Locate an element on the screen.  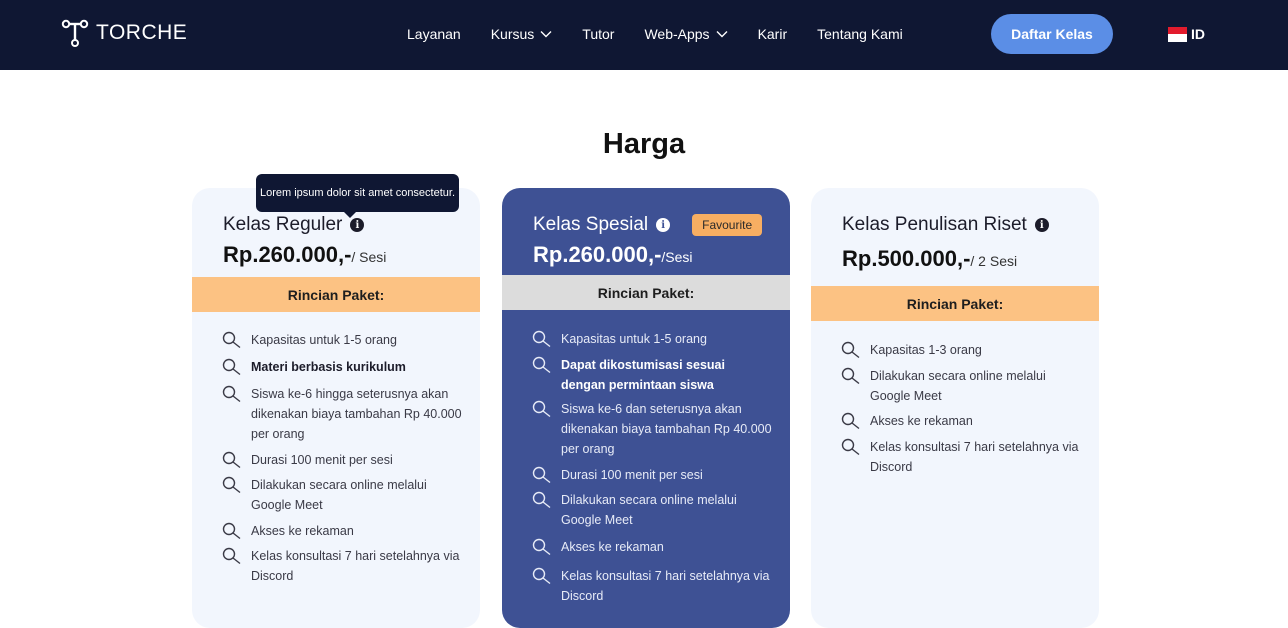
language-switcher: ID is located at coordinates (1186, 34).